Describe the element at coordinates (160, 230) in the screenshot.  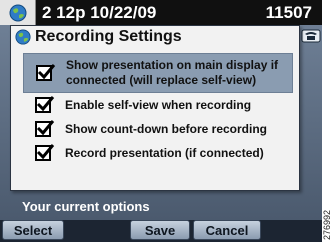
I see `save-button: Save` at that location.